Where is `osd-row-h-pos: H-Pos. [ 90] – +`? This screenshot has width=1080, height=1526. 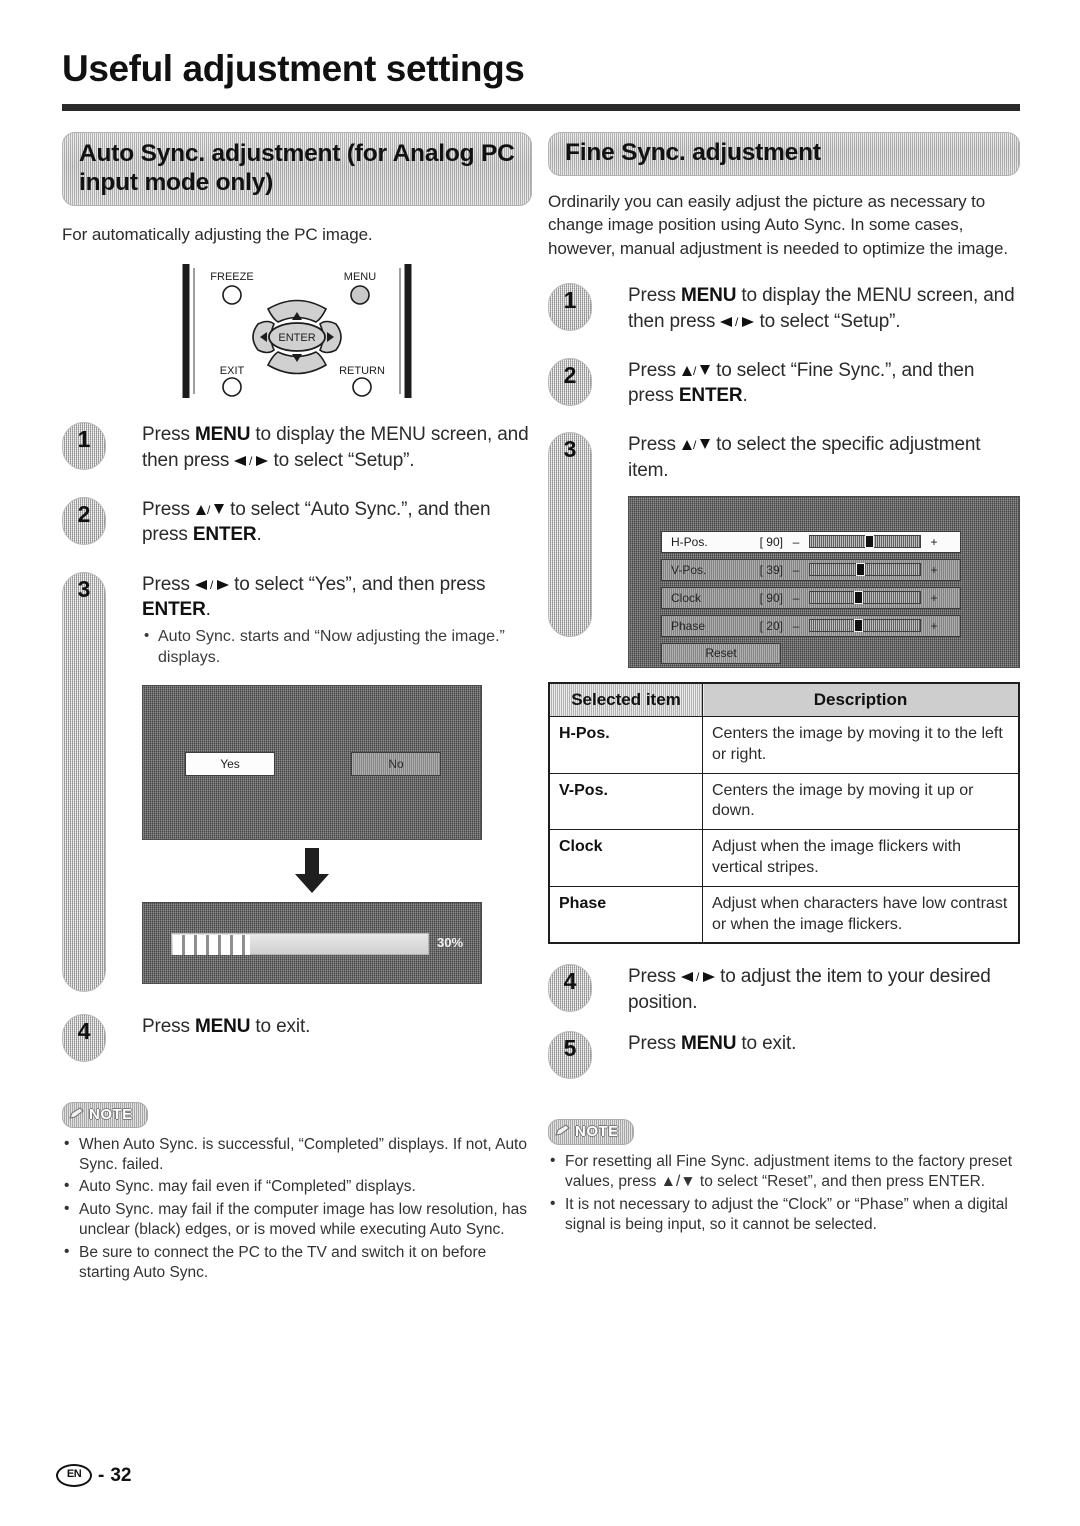
osd-row-h-pos: H-Pos. [ 90] – + is located at coordinates (811, 541).